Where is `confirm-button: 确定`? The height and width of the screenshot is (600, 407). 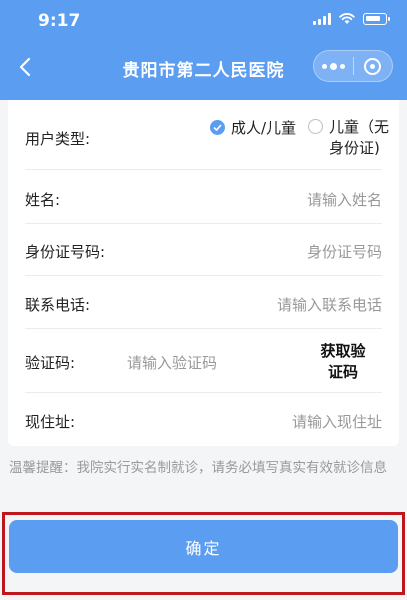
confirm-button: 确定 is located at coordinates (203, 546).